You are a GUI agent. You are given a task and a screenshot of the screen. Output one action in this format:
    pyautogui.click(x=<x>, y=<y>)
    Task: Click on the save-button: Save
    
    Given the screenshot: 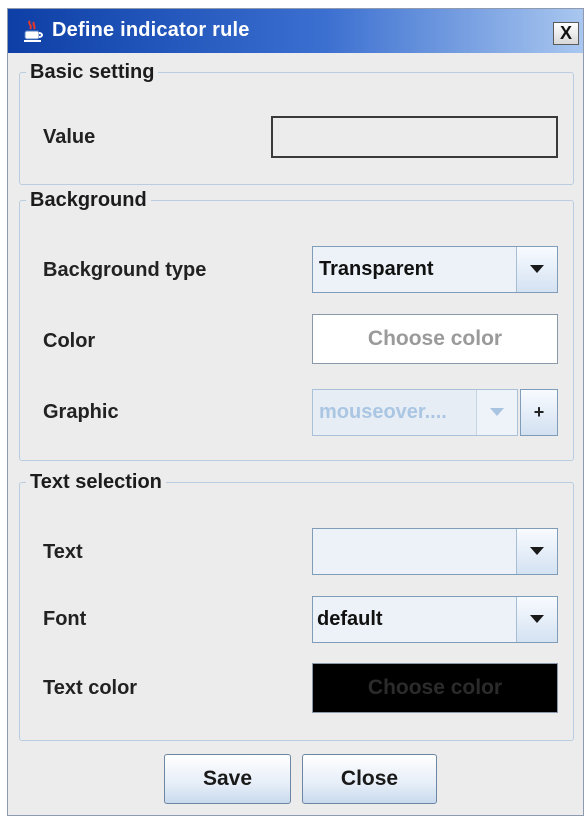 What is the action you would take?
    pyautogui.click(x=227, y=779)
    